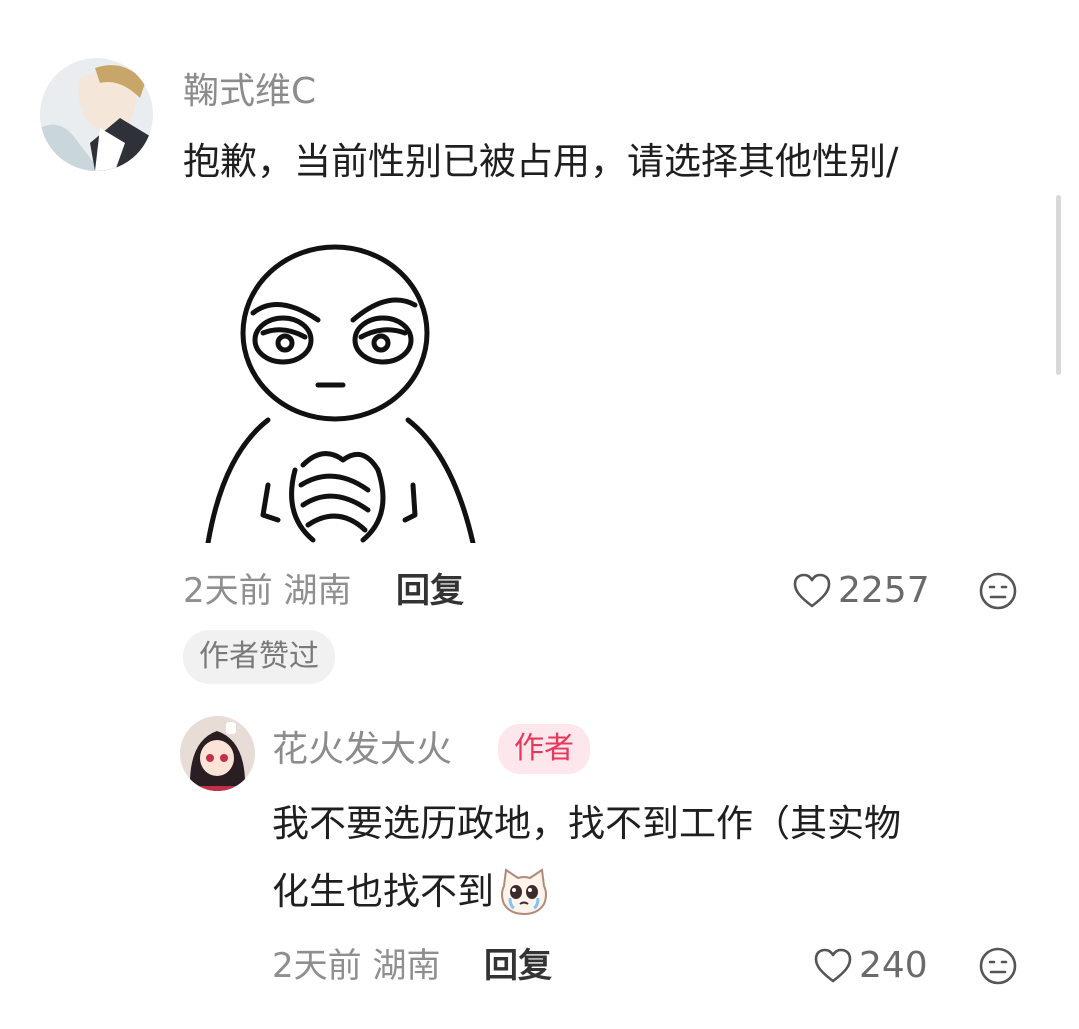 Image resolution: width=1079 pixels, height=1029 pixels. Describe the element at coordinates (1058, 285) in the screenshot. I see `scrollbar` at that location.